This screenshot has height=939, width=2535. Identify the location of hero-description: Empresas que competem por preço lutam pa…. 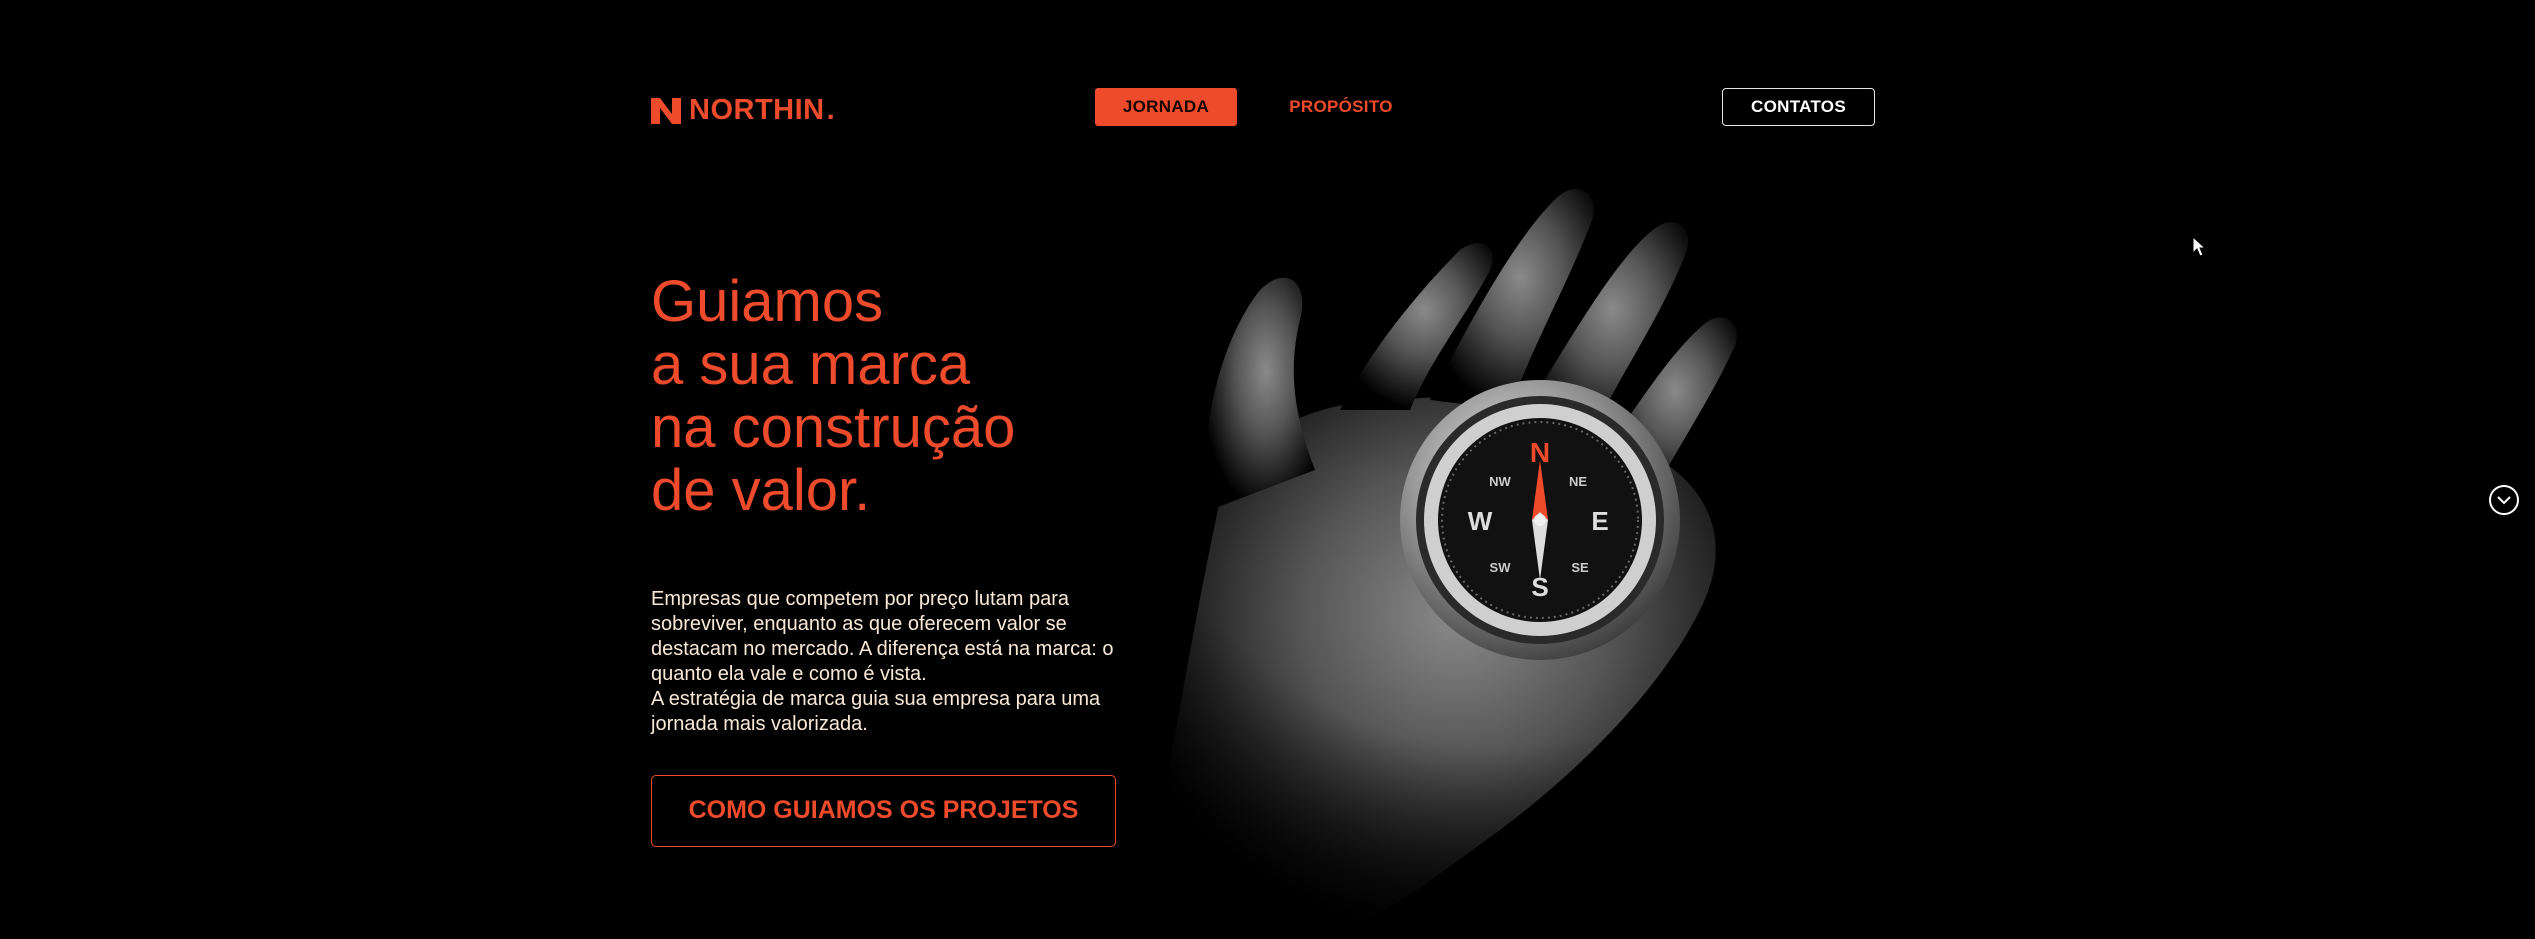
(901, 662).